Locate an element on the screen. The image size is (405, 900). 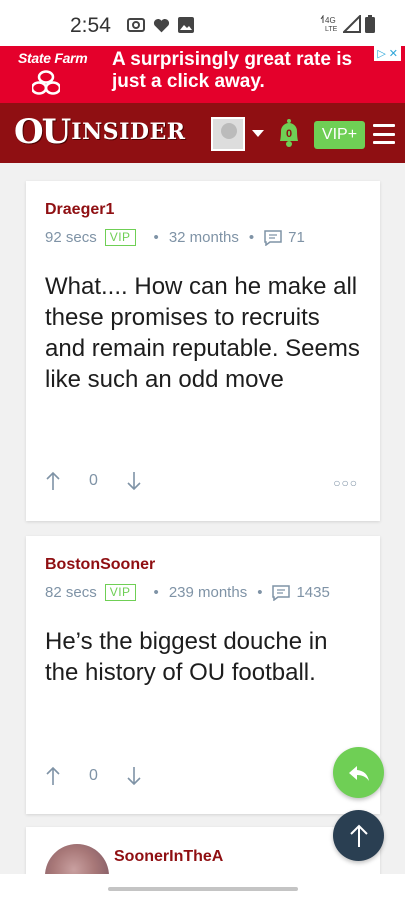
more-options-icon: ○○○ is located at coordinates (345, 483).